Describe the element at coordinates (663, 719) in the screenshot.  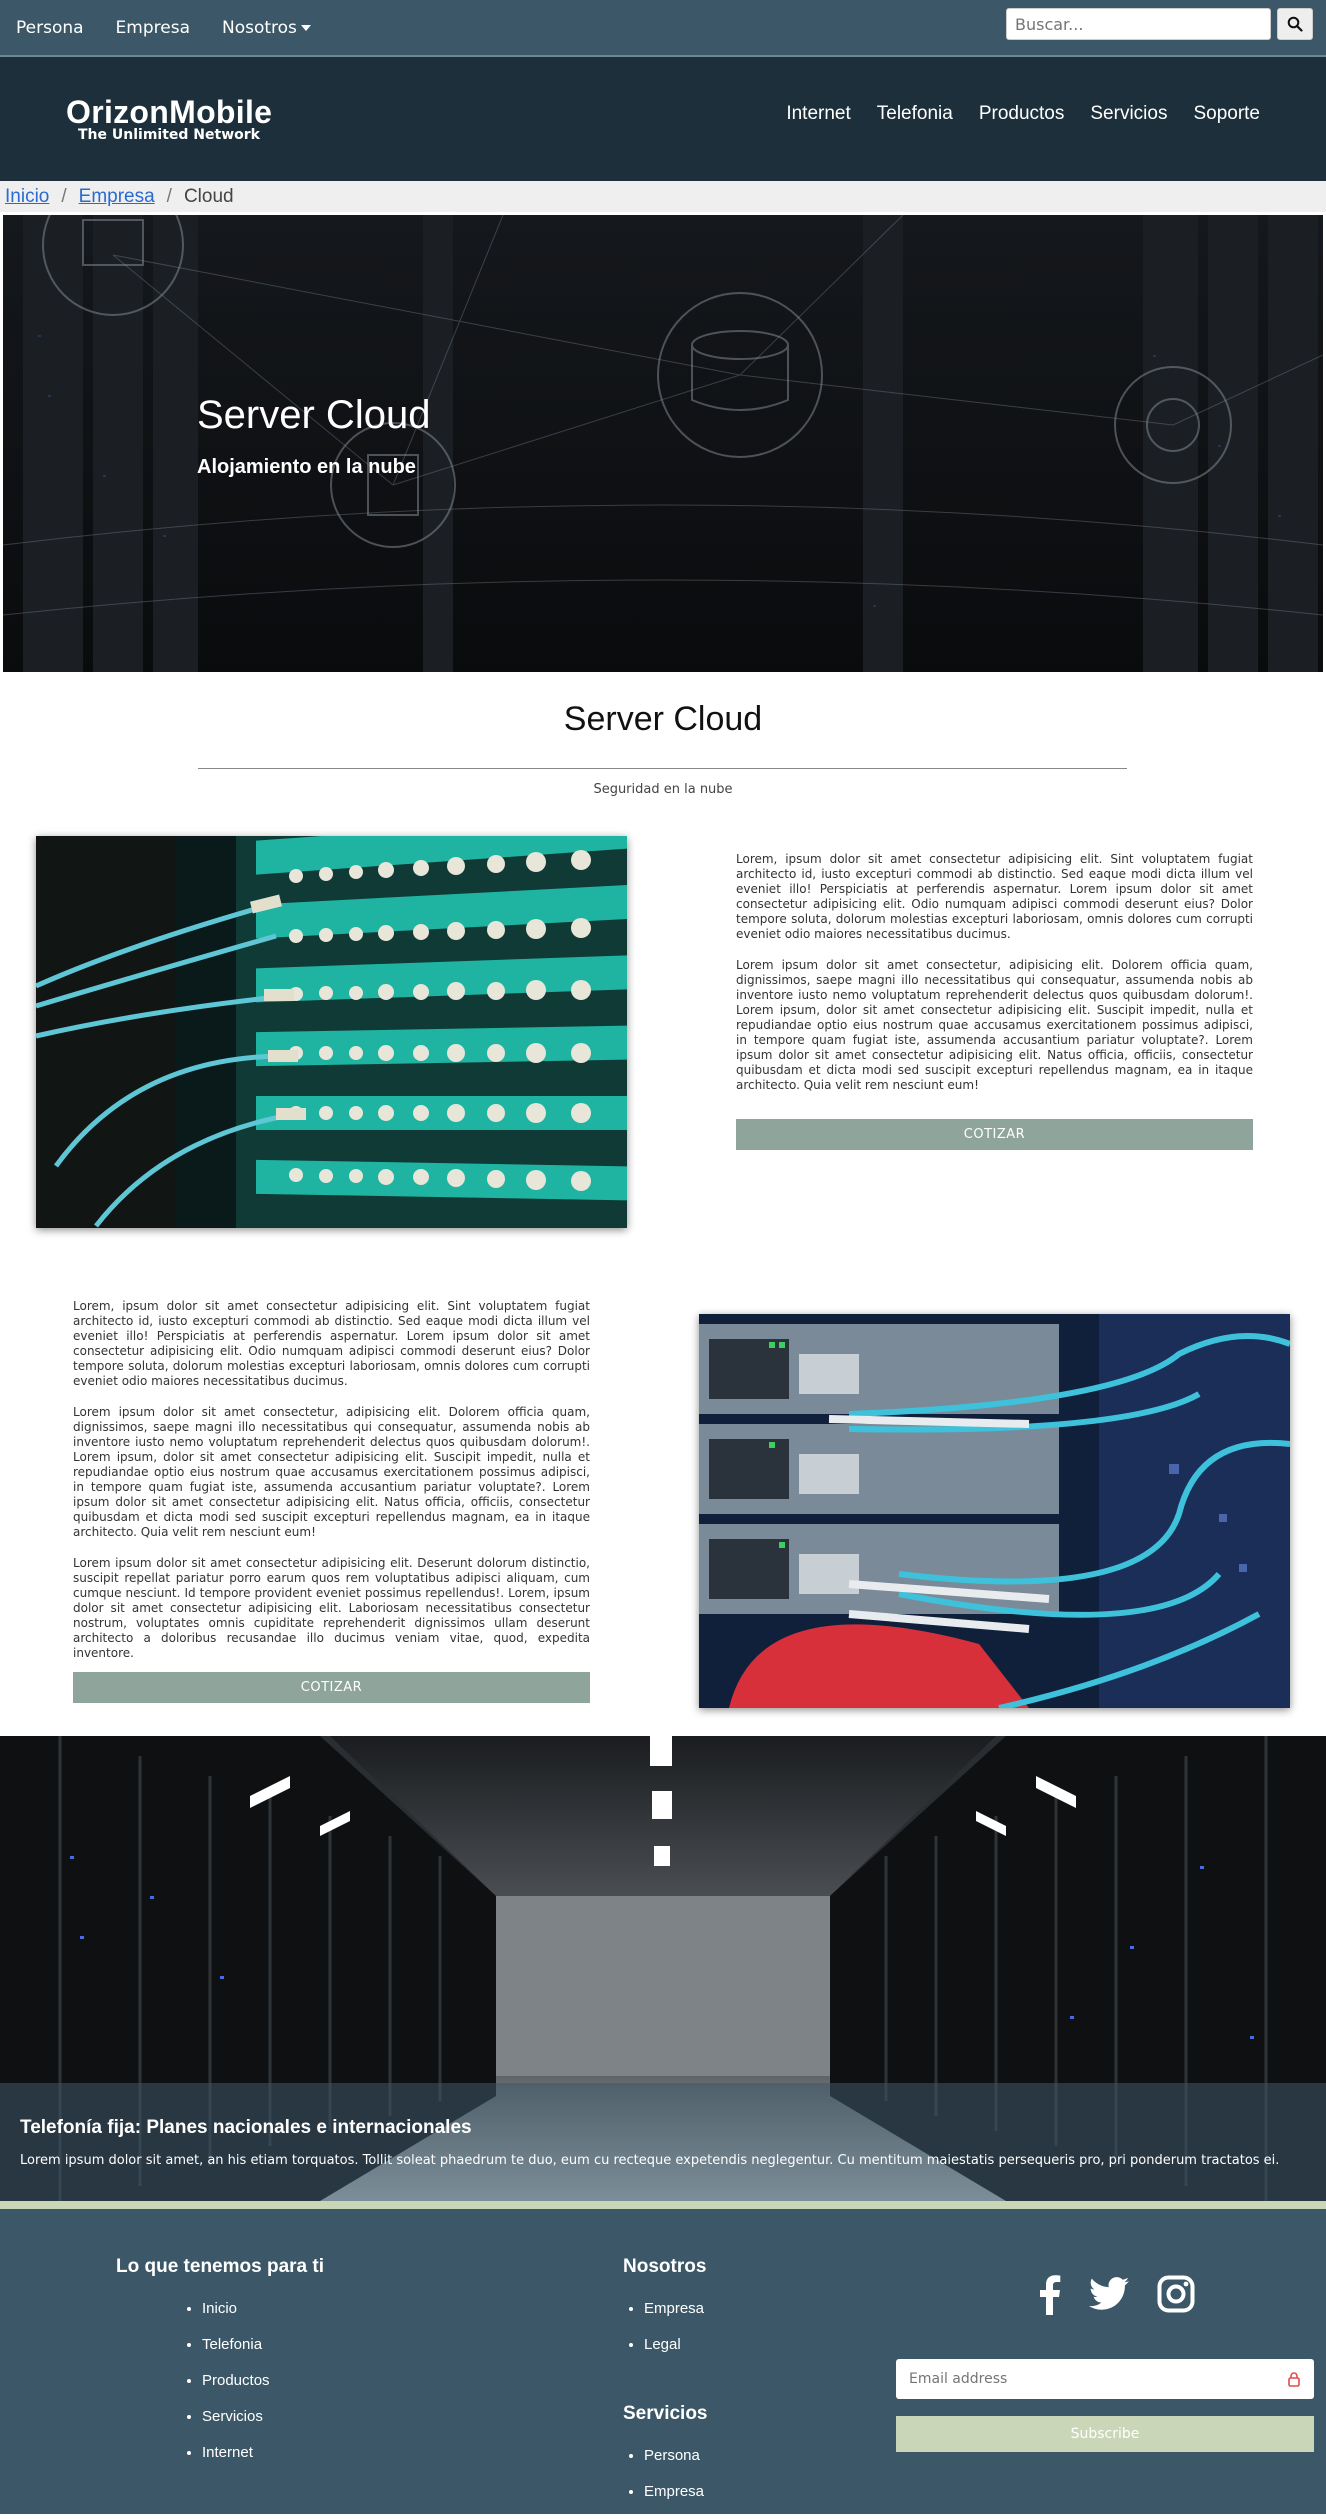
I see `section-title: Server Cloud` at that location.